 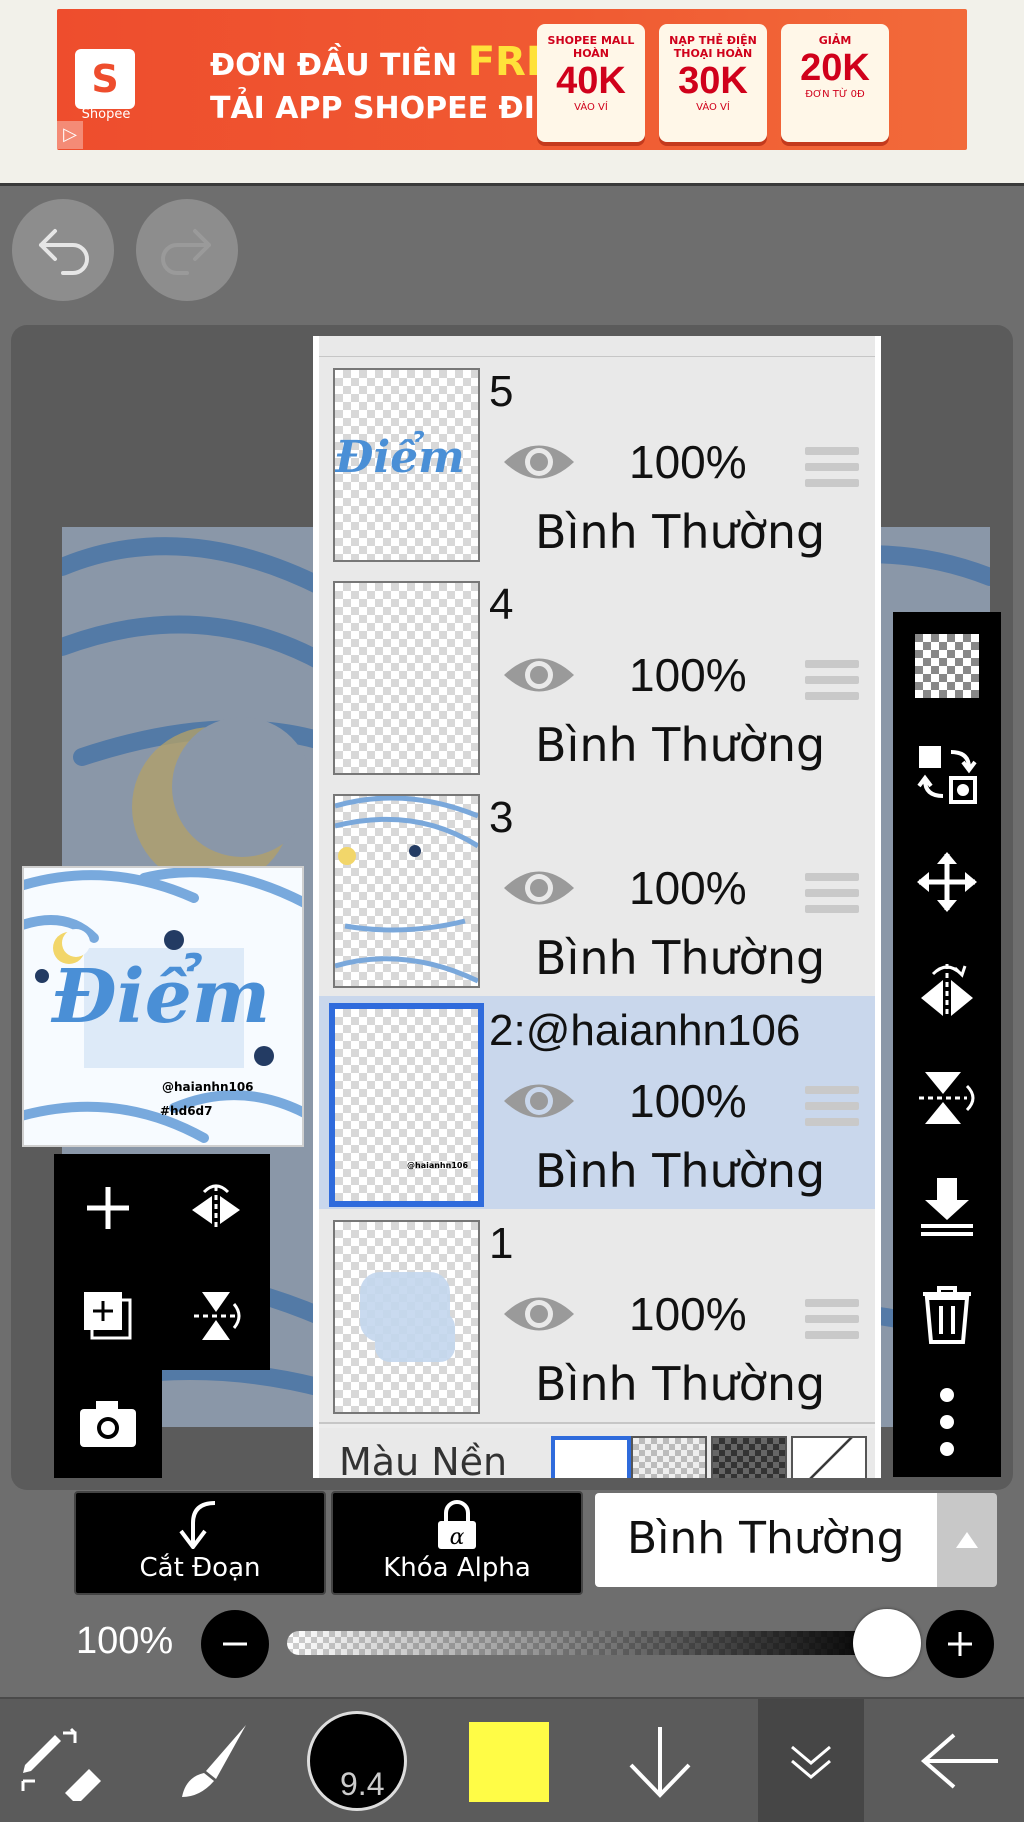 I want to click on bg-swatch-none, so click(x=829, y=1457).